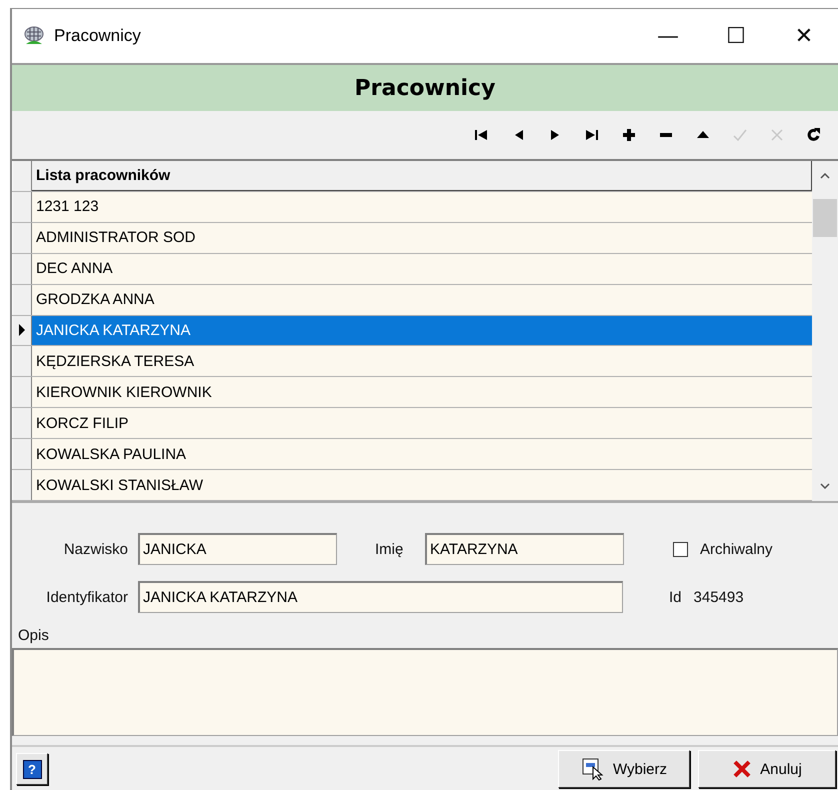  I want to click on maximize-button: ☐, so click(736, 36).